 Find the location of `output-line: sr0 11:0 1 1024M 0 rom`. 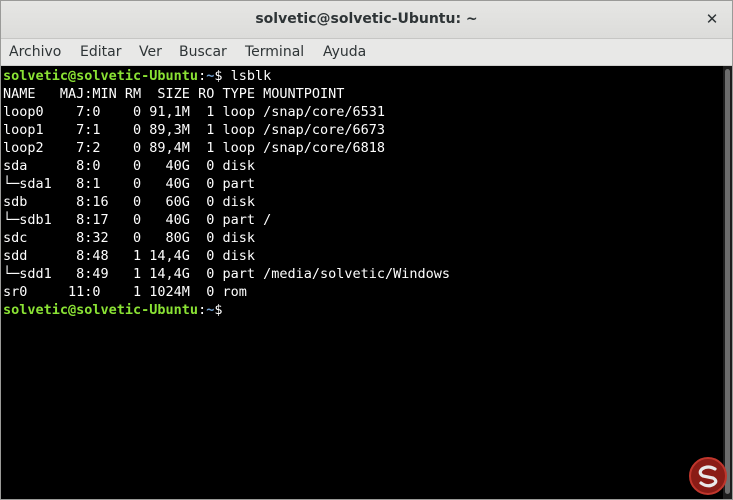

output-line: sr0 11:0 1 1024M 0 rom is located at coordinates (125, 292).